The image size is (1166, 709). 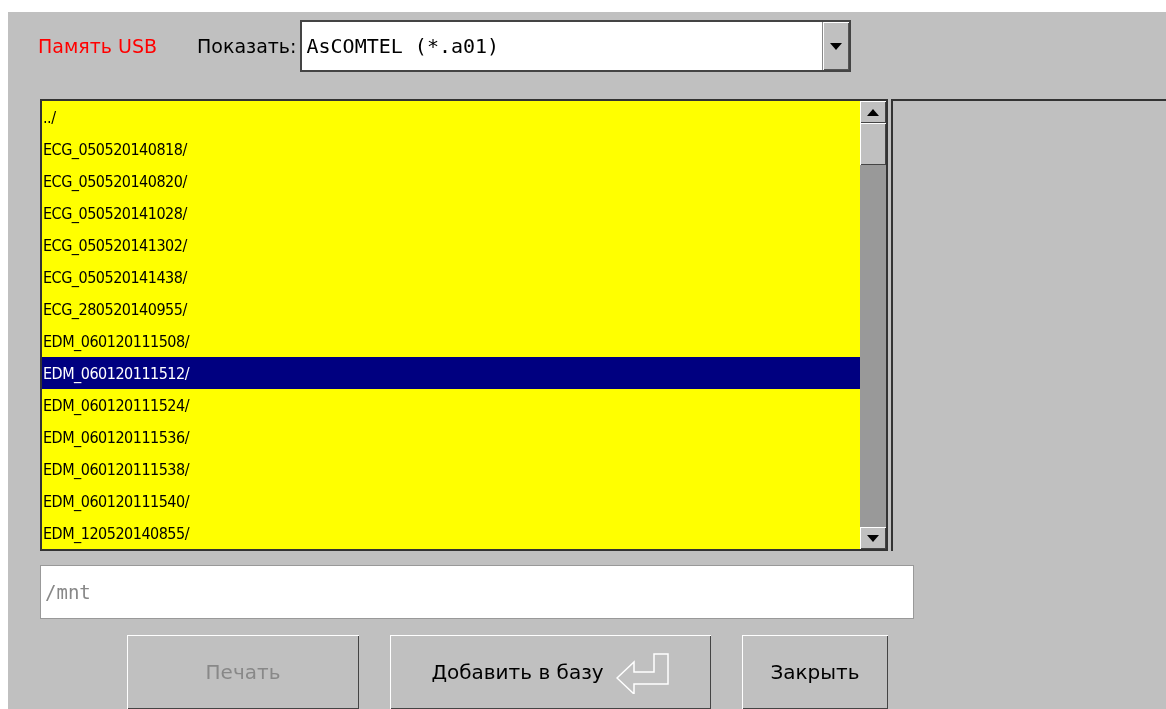 I want to click on file-item: EDM_060120111512/, so click(x=451, y=373).